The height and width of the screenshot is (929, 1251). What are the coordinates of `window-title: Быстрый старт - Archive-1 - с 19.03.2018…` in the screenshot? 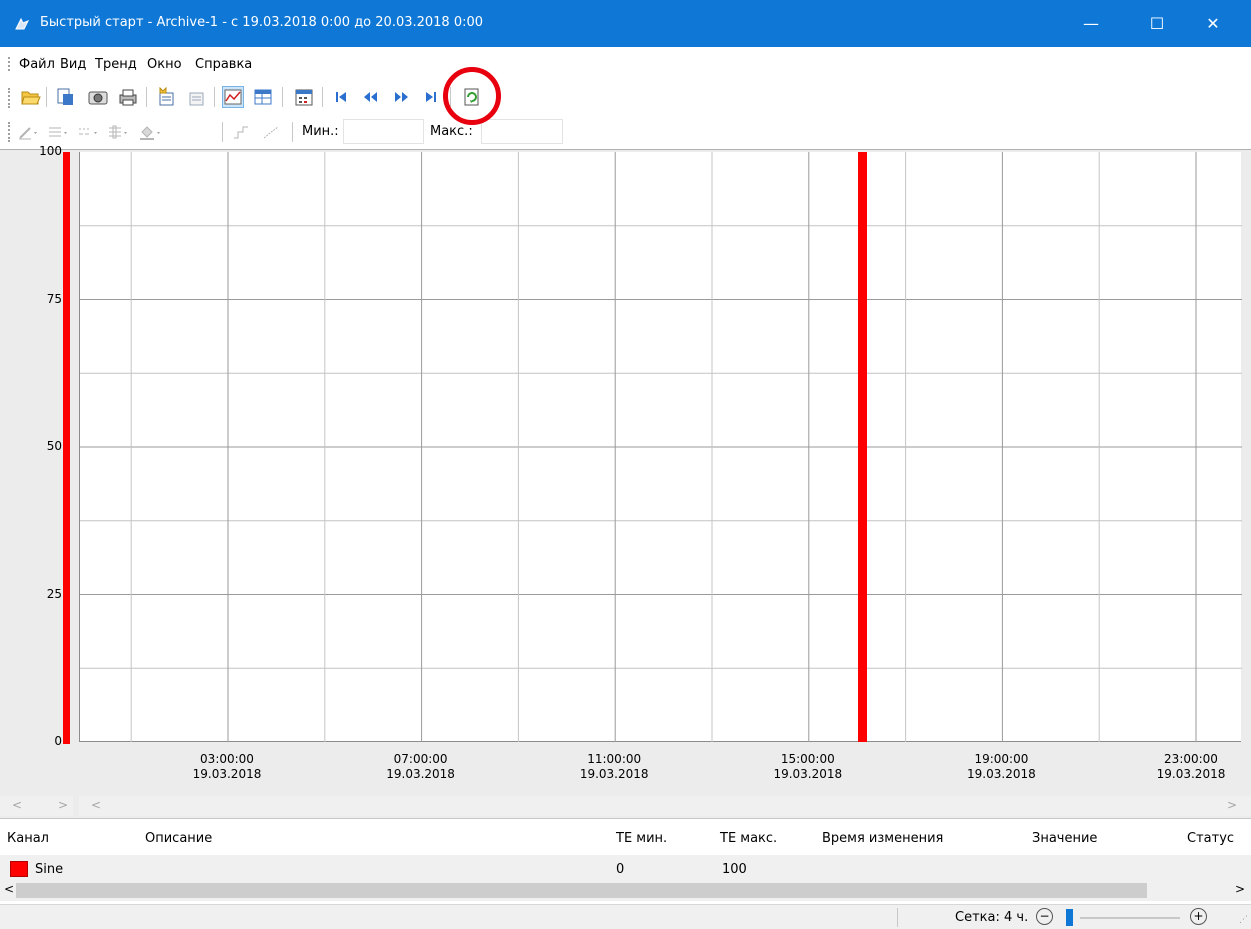 It's located at (262, 22).